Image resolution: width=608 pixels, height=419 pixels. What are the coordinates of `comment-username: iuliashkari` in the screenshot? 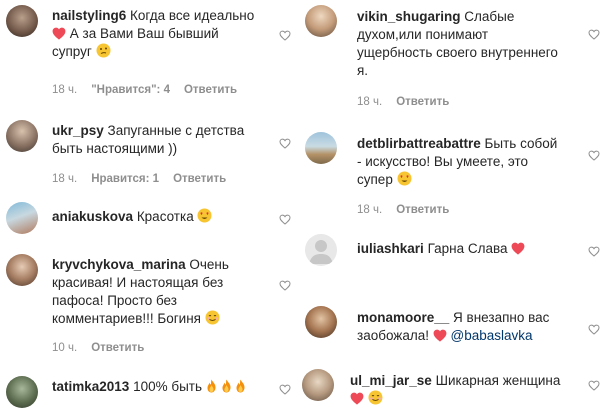 It's located at (390, 248).